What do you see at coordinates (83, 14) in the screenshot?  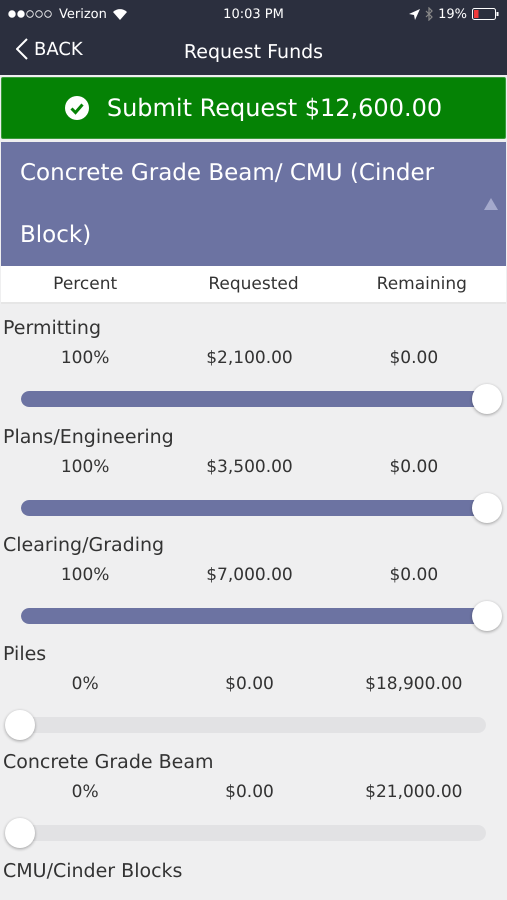 I see `carrier-name: Verizon` at bounding box center [83, 14].